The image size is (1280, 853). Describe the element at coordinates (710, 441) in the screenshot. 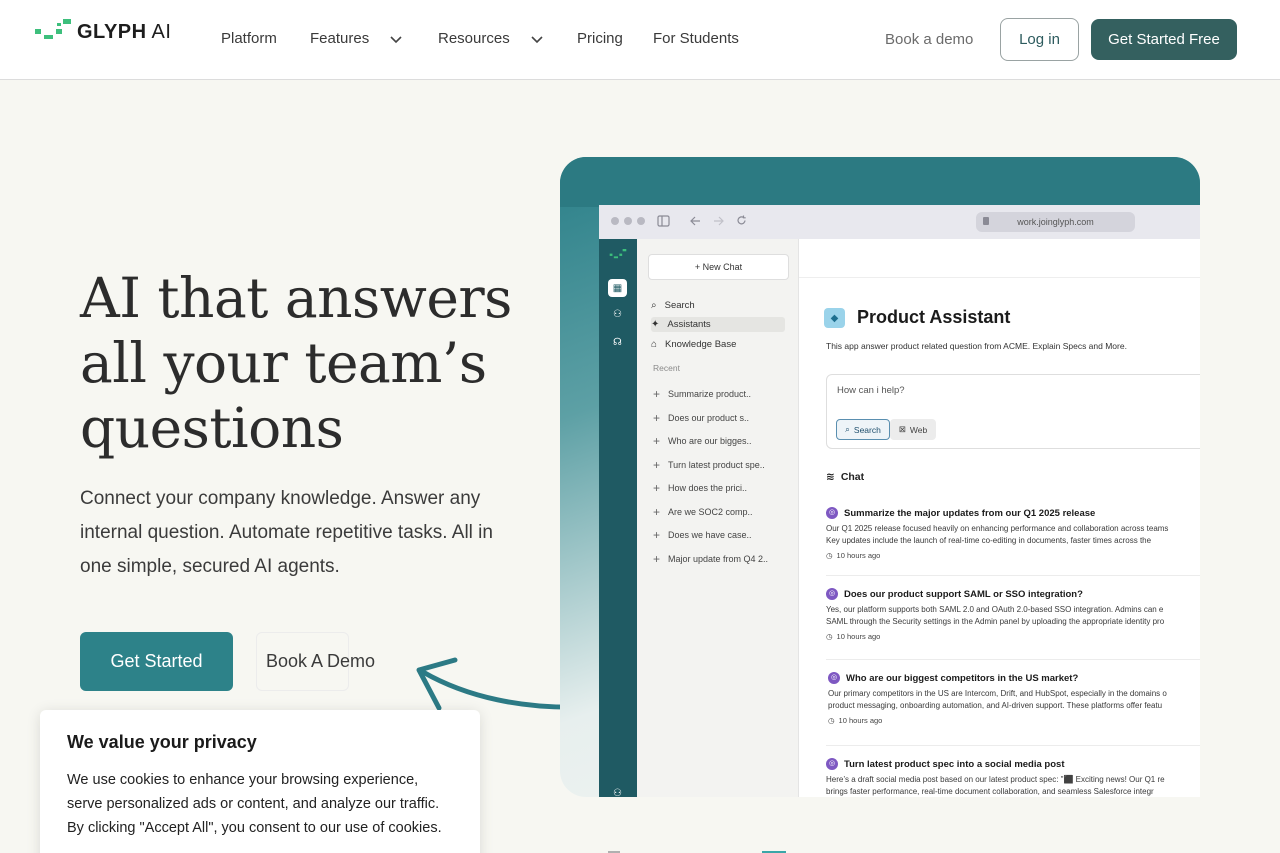

I see `recent-chat-label: Who are our bigges..` at that location.